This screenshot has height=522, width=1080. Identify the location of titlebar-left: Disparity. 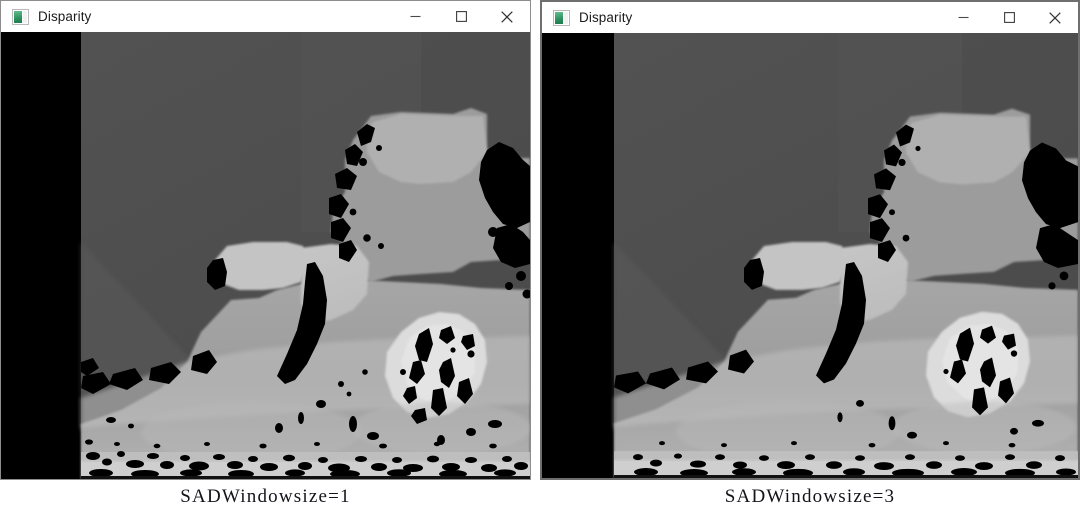
(265, 16).